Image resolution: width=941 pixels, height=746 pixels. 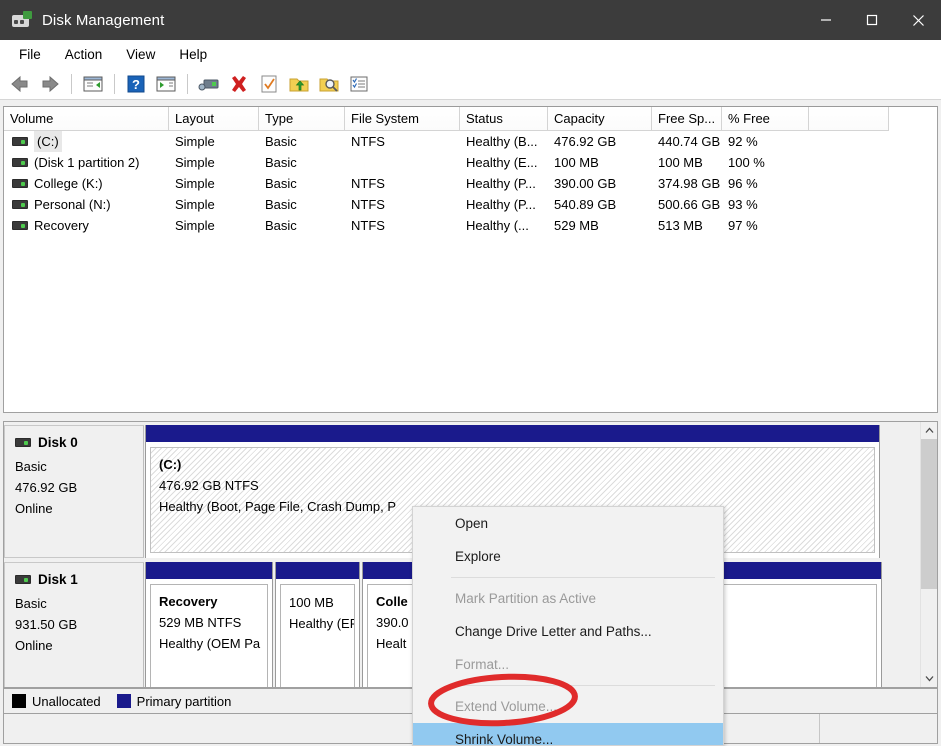 I want to click on menu-help: Help, so click(x=193, y=54).